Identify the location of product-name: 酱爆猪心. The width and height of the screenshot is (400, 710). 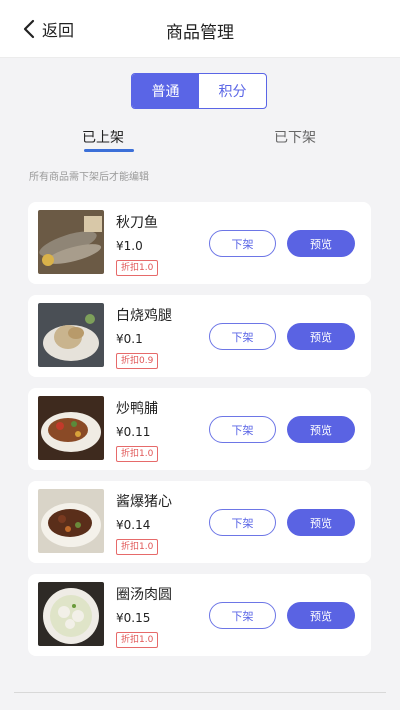
(144, 502).